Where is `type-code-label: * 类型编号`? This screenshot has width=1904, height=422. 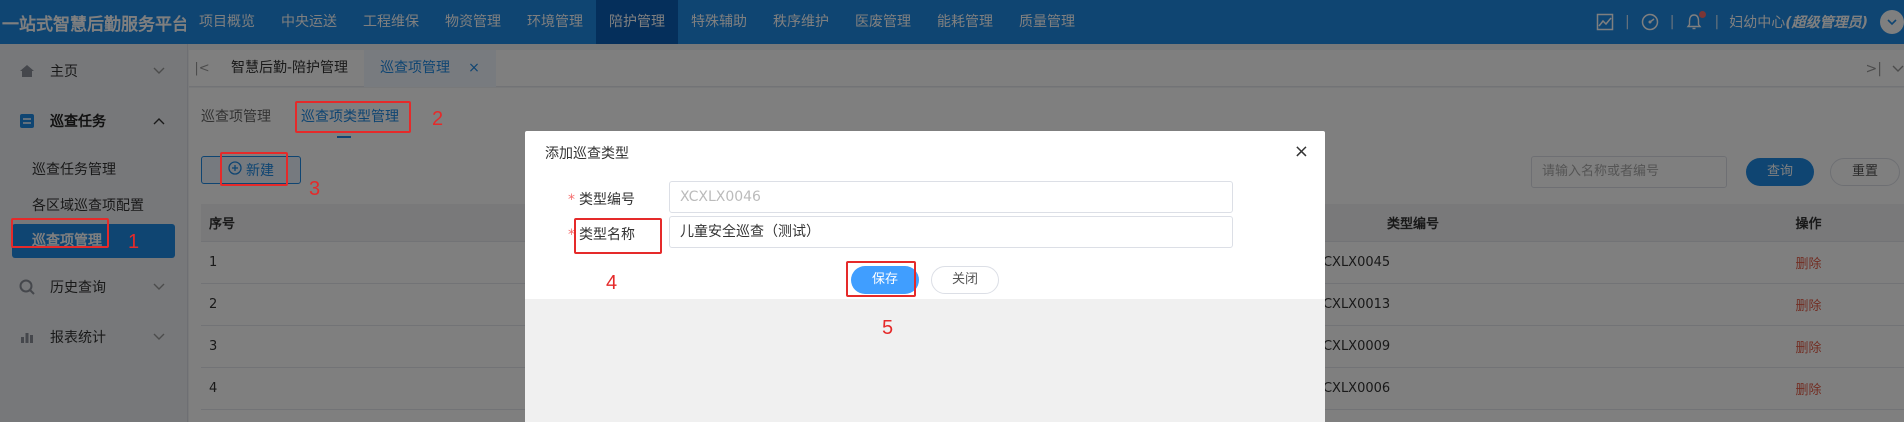 type-code-label: * 类型编号 is located at coordinates (580, 199).